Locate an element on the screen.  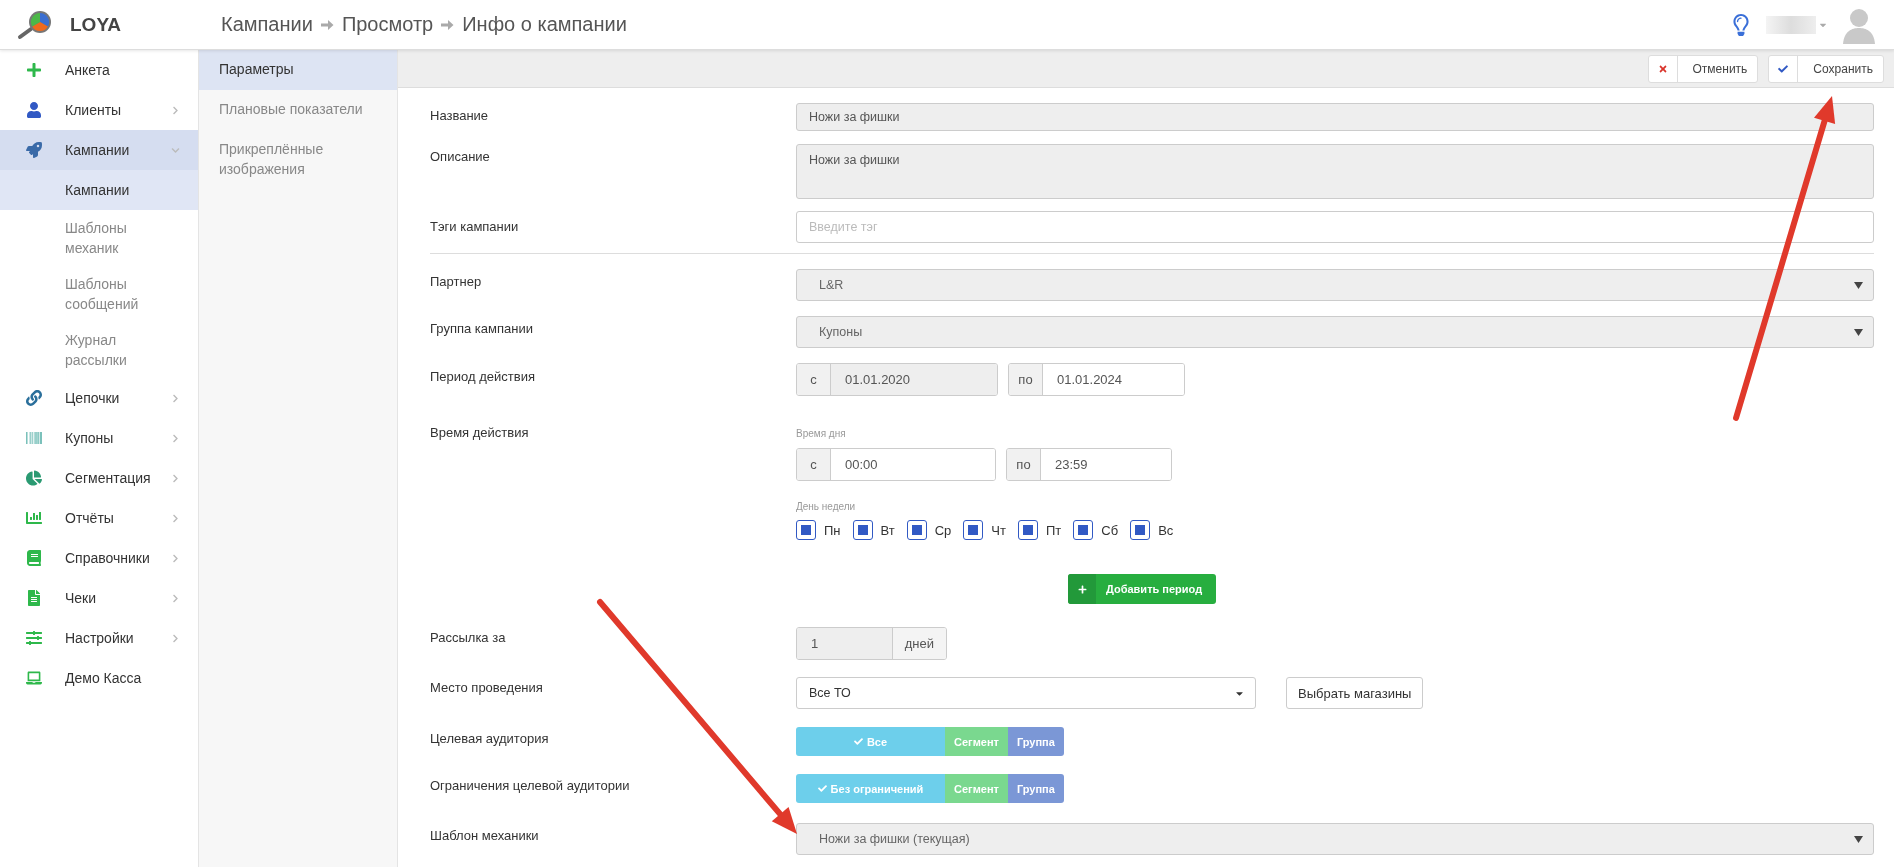
sidebar-item: Цепочки is located at coordinates (99, 398).